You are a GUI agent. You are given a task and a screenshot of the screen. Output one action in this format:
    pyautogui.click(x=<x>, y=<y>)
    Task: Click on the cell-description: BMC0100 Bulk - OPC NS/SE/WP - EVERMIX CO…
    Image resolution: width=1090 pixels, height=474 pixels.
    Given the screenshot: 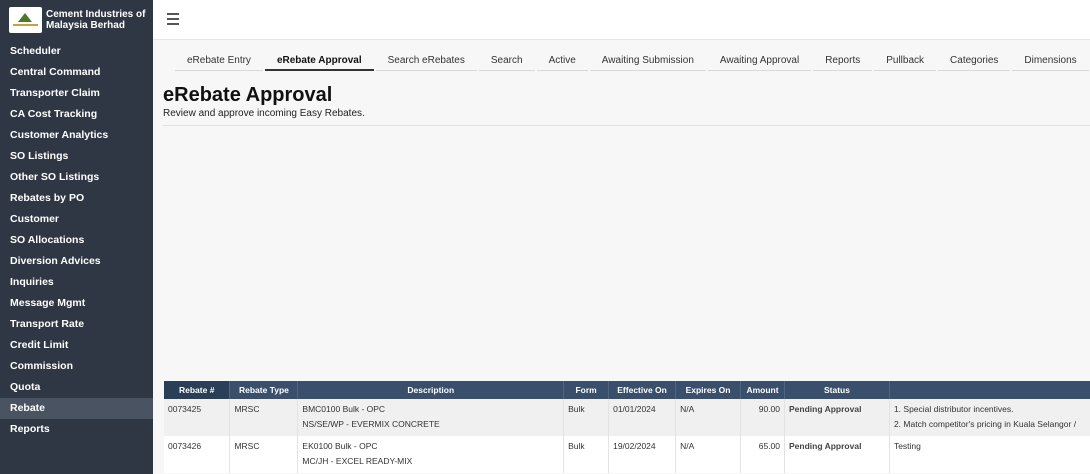 What is the action you would take?
    pyautogui.click(x=431, y=417)
    